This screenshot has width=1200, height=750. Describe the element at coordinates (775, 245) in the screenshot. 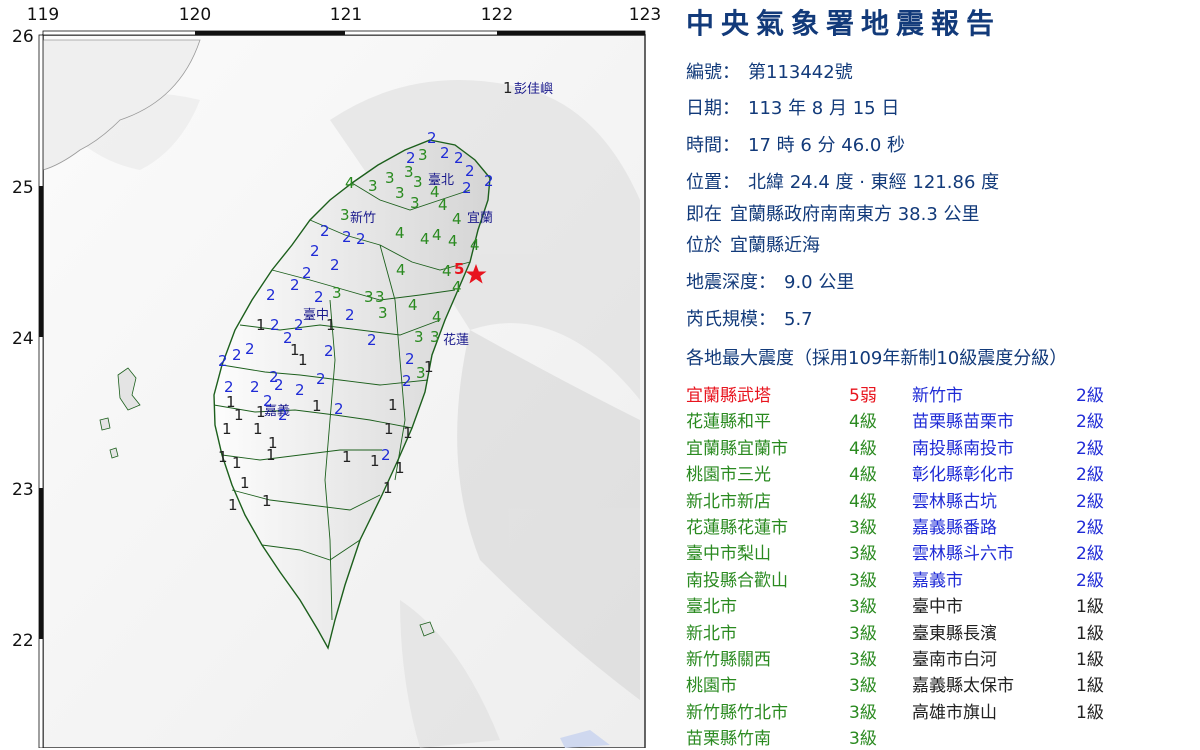

I see `report-area-value: 宜蘭縣近海` at that location.